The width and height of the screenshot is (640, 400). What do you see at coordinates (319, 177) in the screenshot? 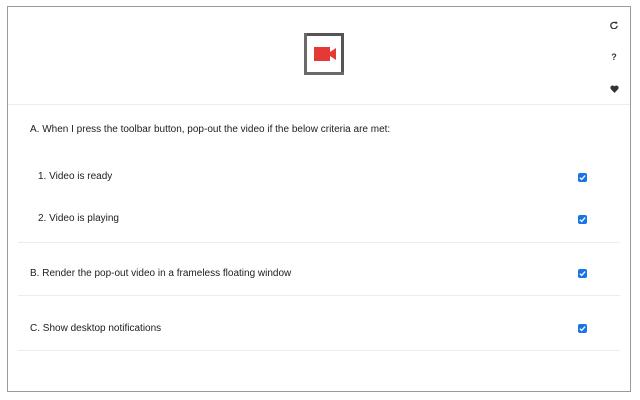
I see `setting-video-ready: 1. Video is ready` at bounding box center [319, 177].